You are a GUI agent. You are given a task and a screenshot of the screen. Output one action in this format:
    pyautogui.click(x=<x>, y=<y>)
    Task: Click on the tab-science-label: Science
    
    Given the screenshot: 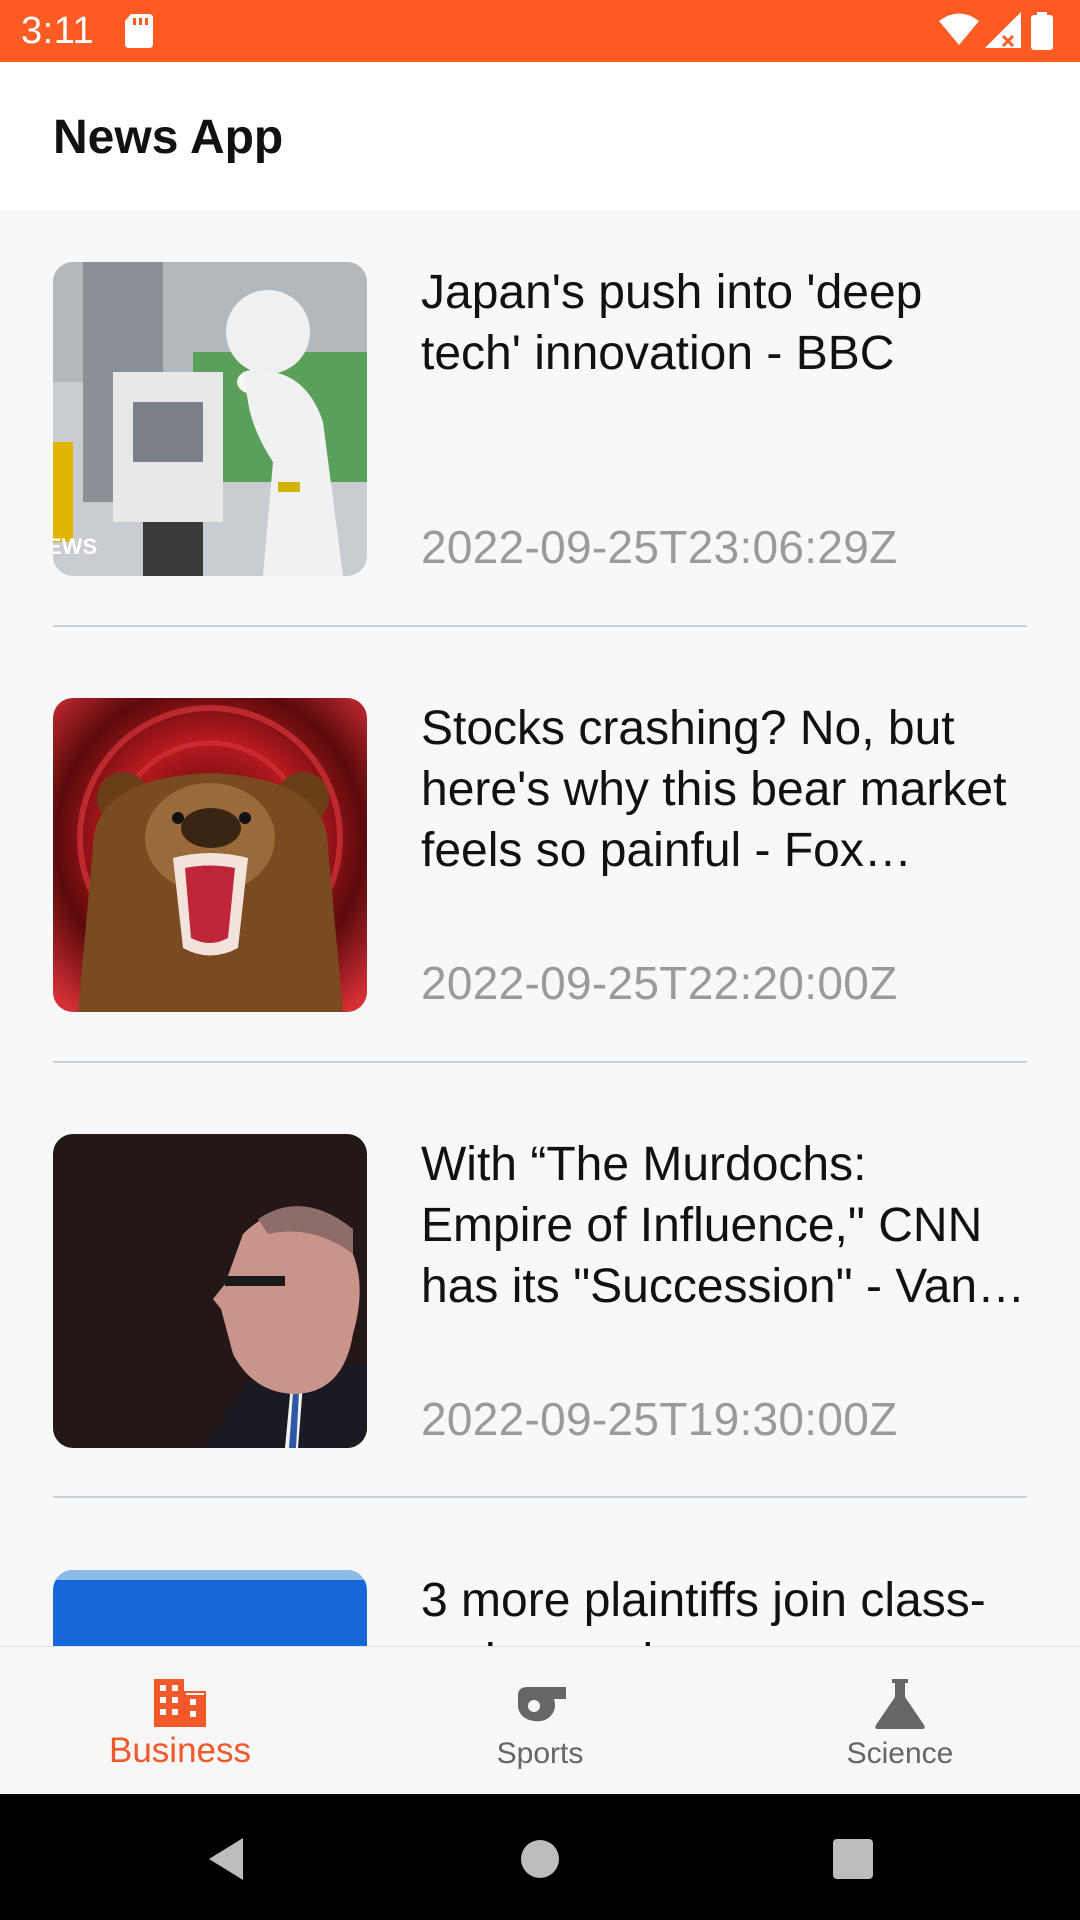 What is the action you would take?
    pyautogui.click(x=900, y=1753)
    